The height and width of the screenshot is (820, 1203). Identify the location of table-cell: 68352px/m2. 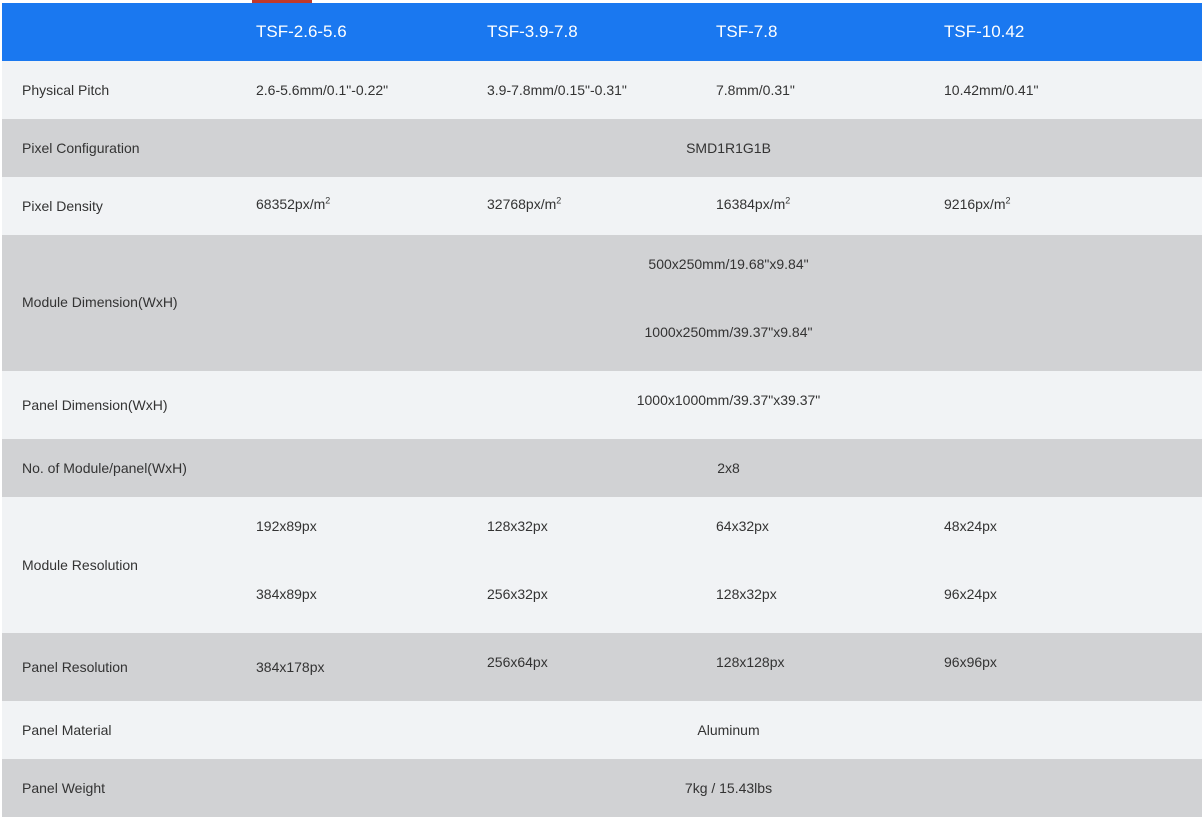
(293, 203).